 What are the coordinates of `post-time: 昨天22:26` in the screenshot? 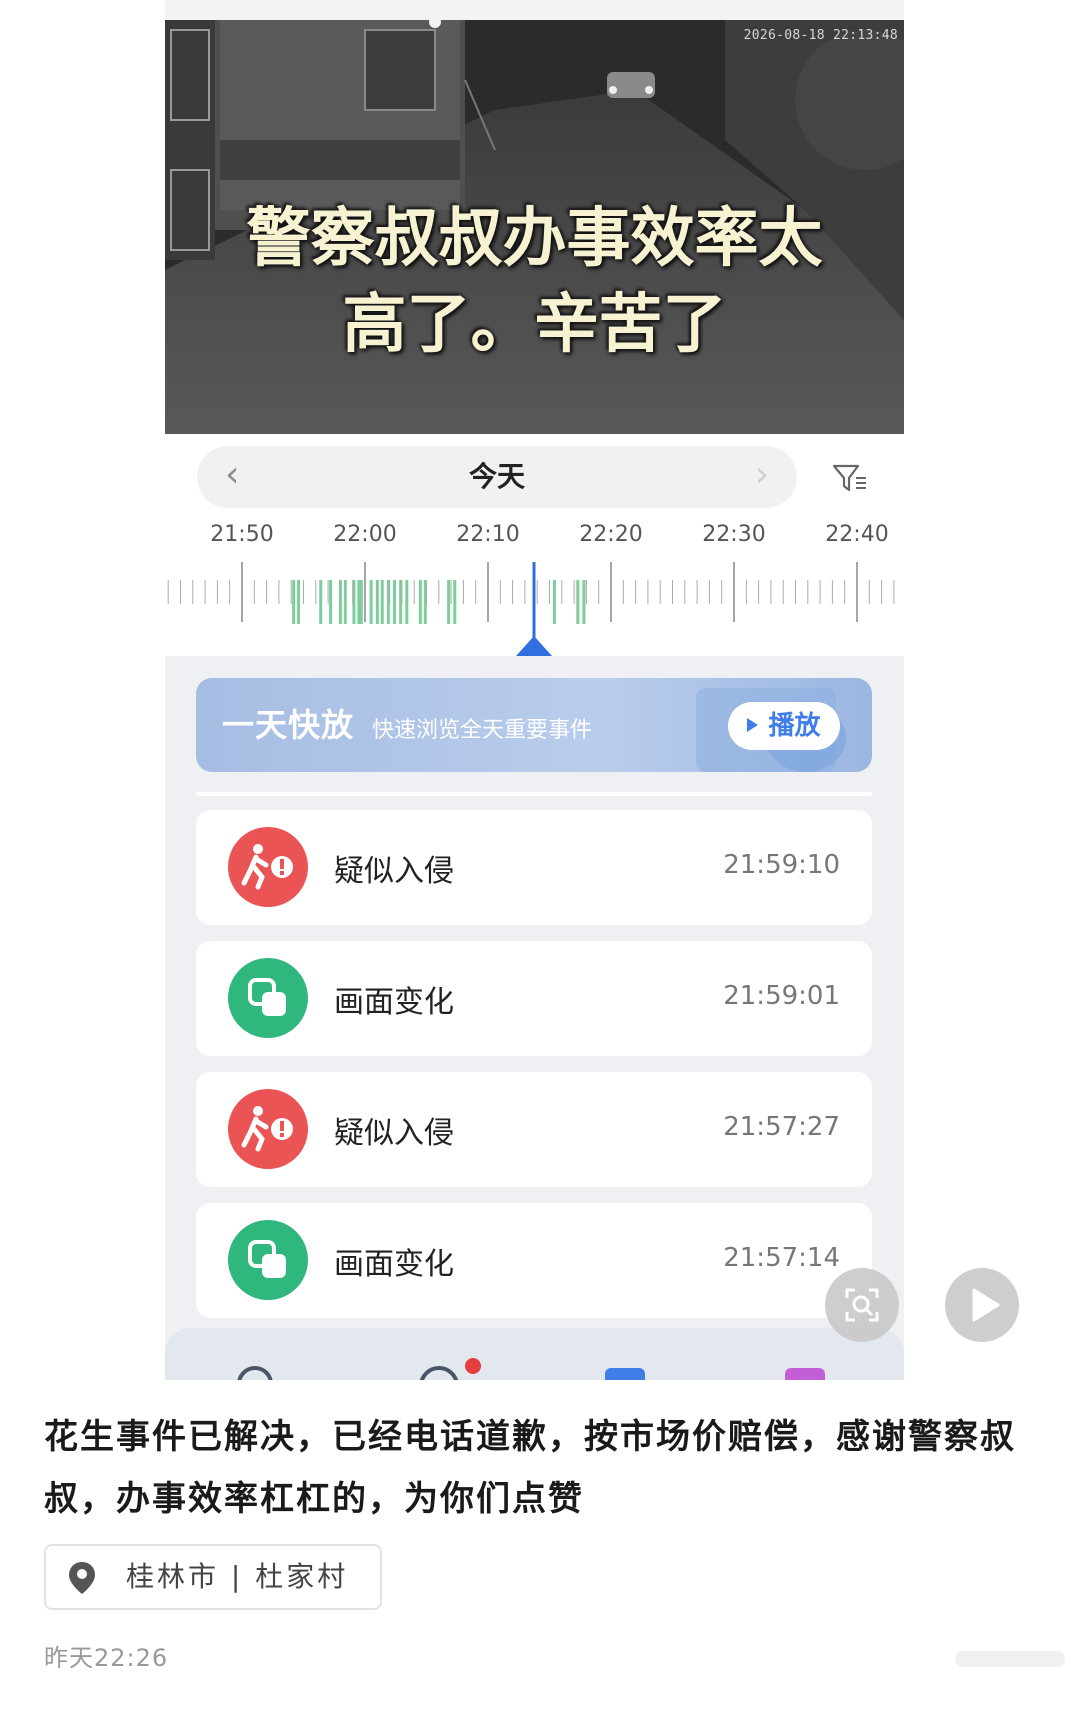 It's located at (106, 1658).